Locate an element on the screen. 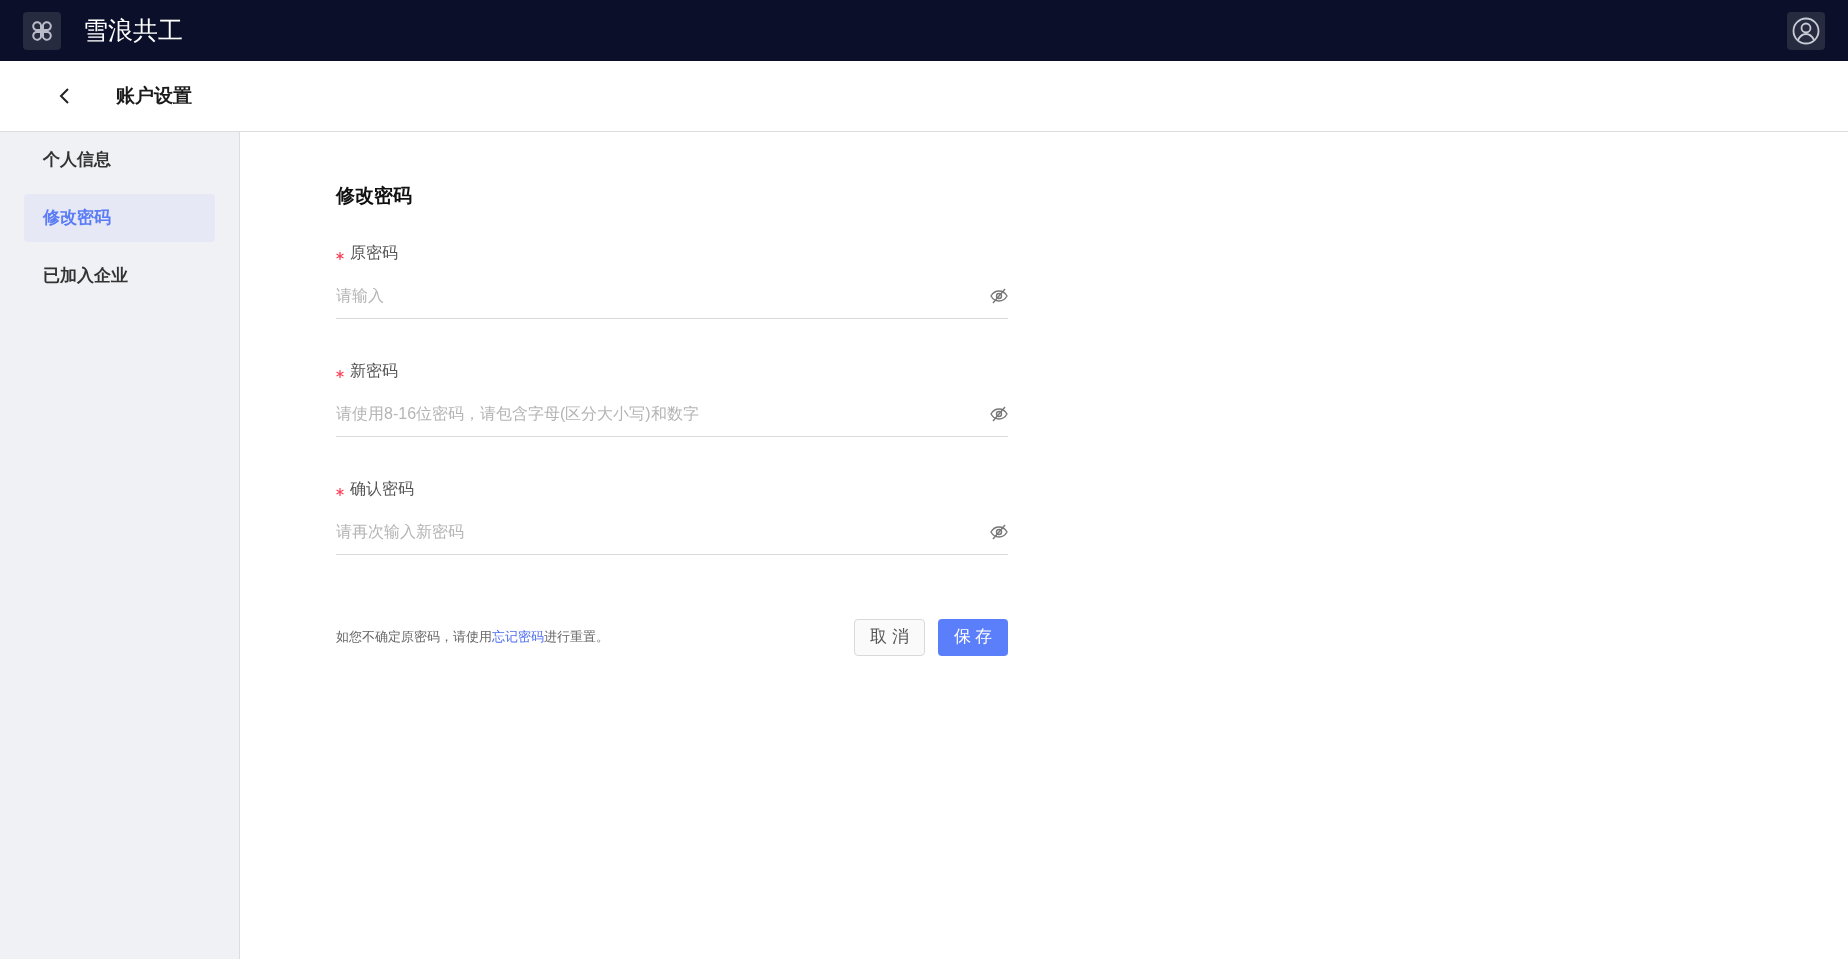 Image resolution: width=1848 pixels, height=959 pixels. account-button is located at coordinates (1806, 30).